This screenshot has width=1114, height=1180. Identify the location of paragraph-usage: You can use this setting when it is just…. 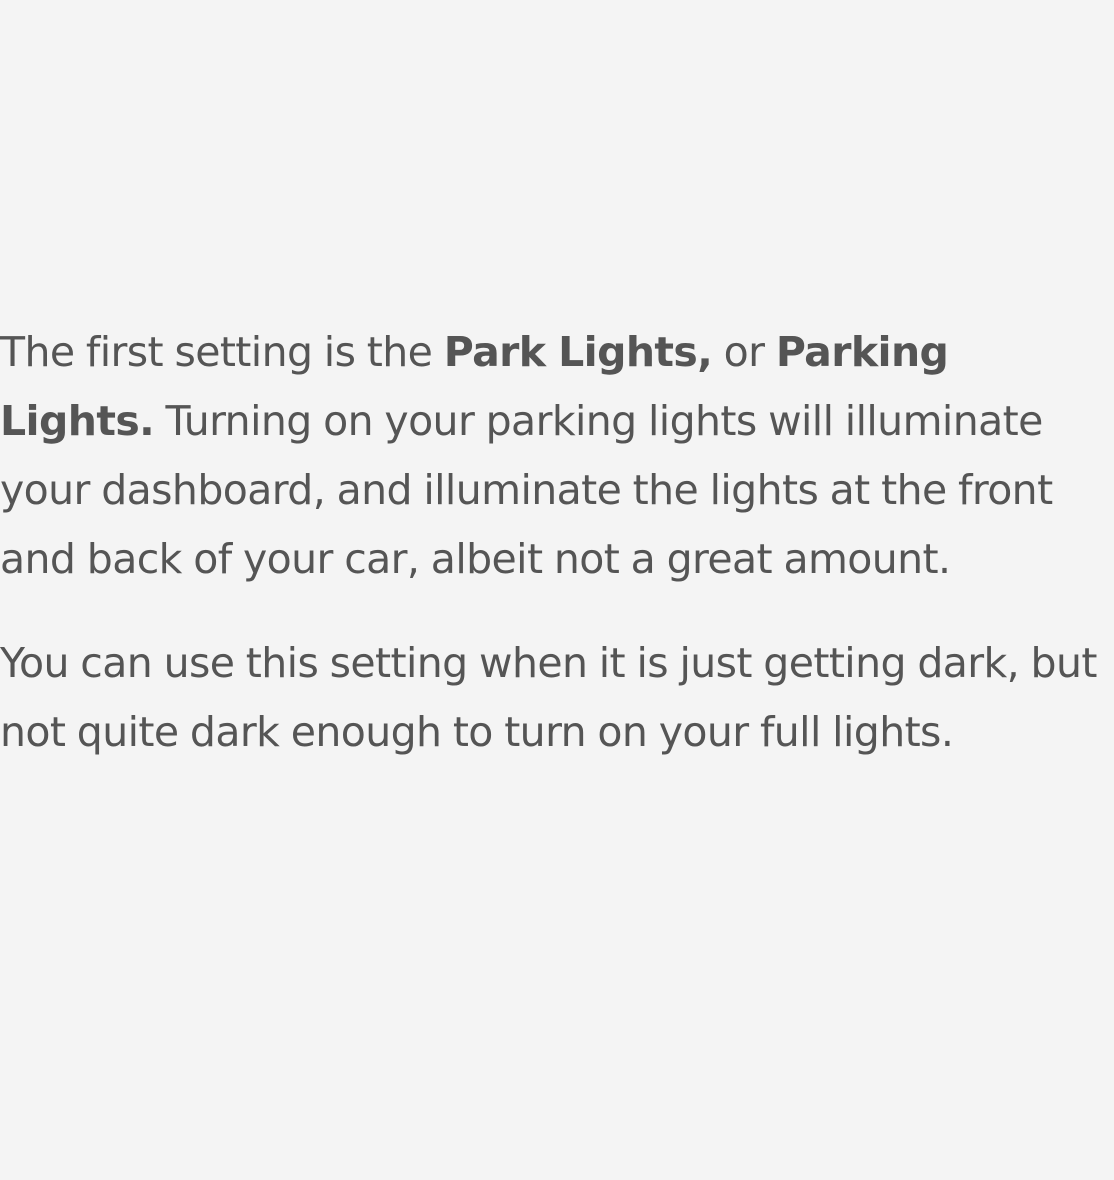
(548, 697).